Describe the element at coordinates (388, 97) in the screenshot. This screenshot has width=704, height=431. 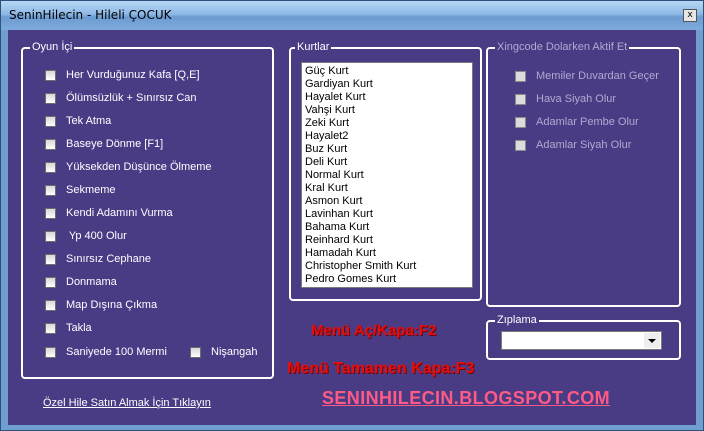
I see `list-item: Hayalet Kurt` at that location.